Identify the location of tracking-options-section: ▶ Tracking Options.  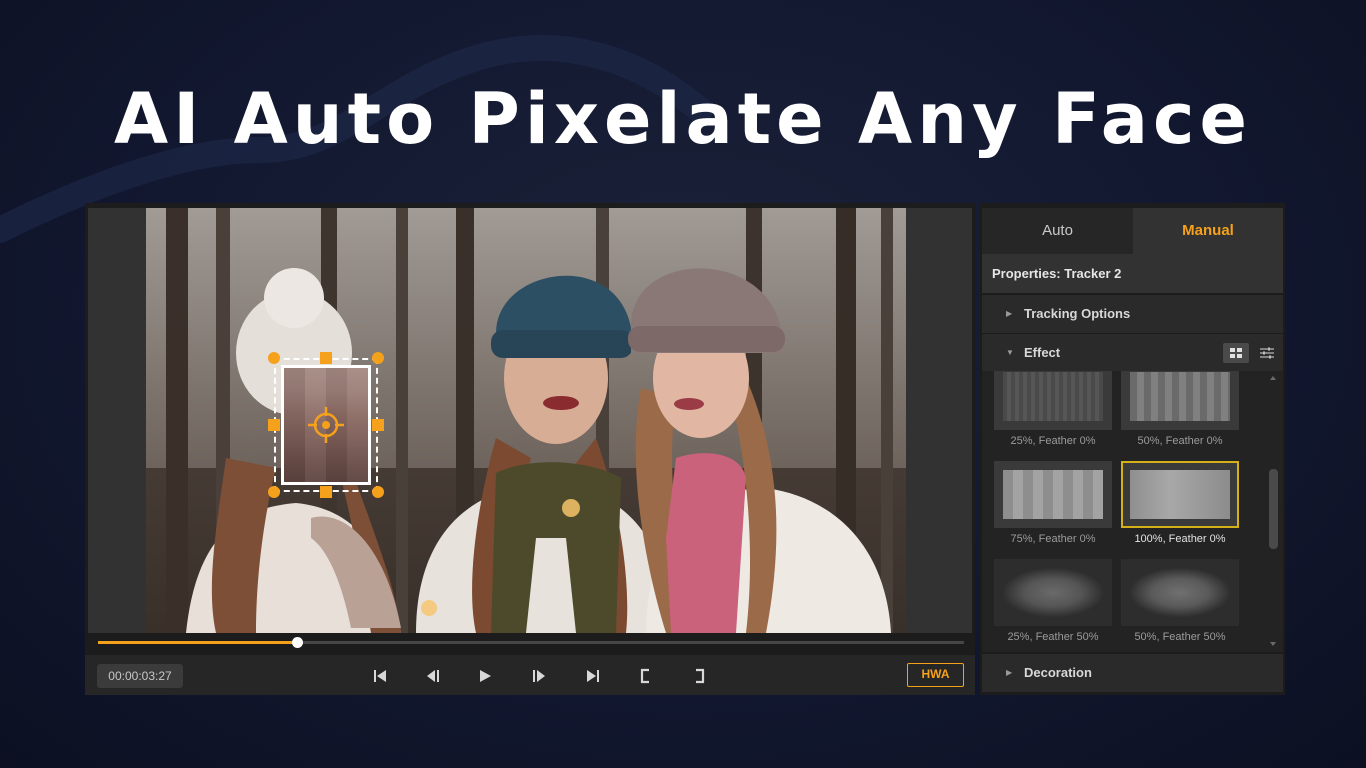
(1132, 314).